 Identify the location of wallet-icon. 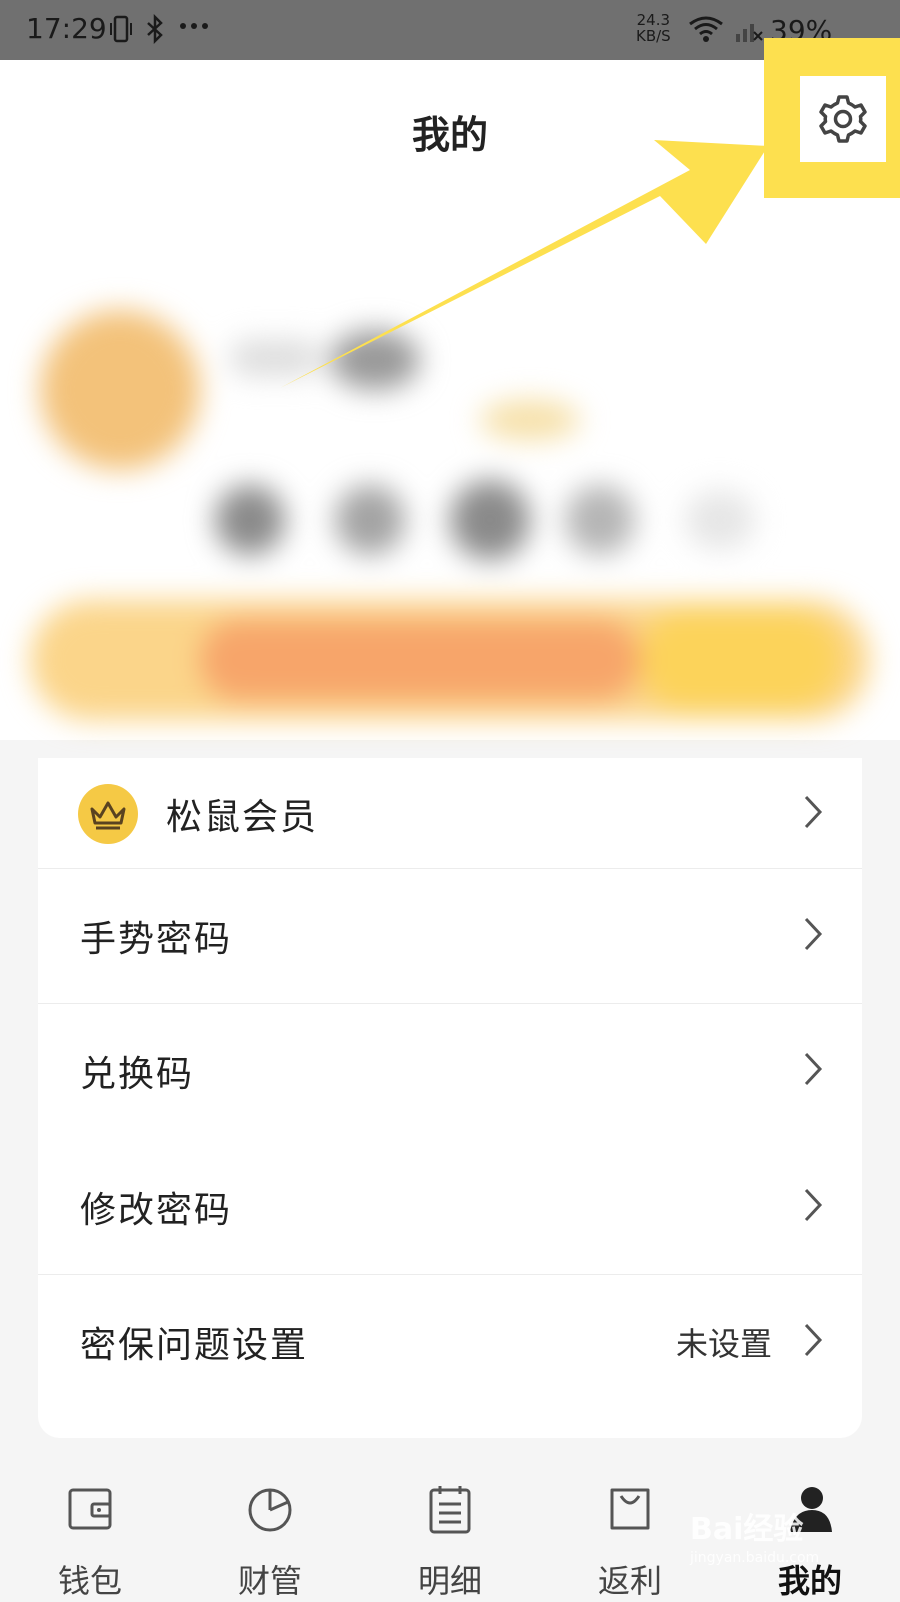
(90, 1509).